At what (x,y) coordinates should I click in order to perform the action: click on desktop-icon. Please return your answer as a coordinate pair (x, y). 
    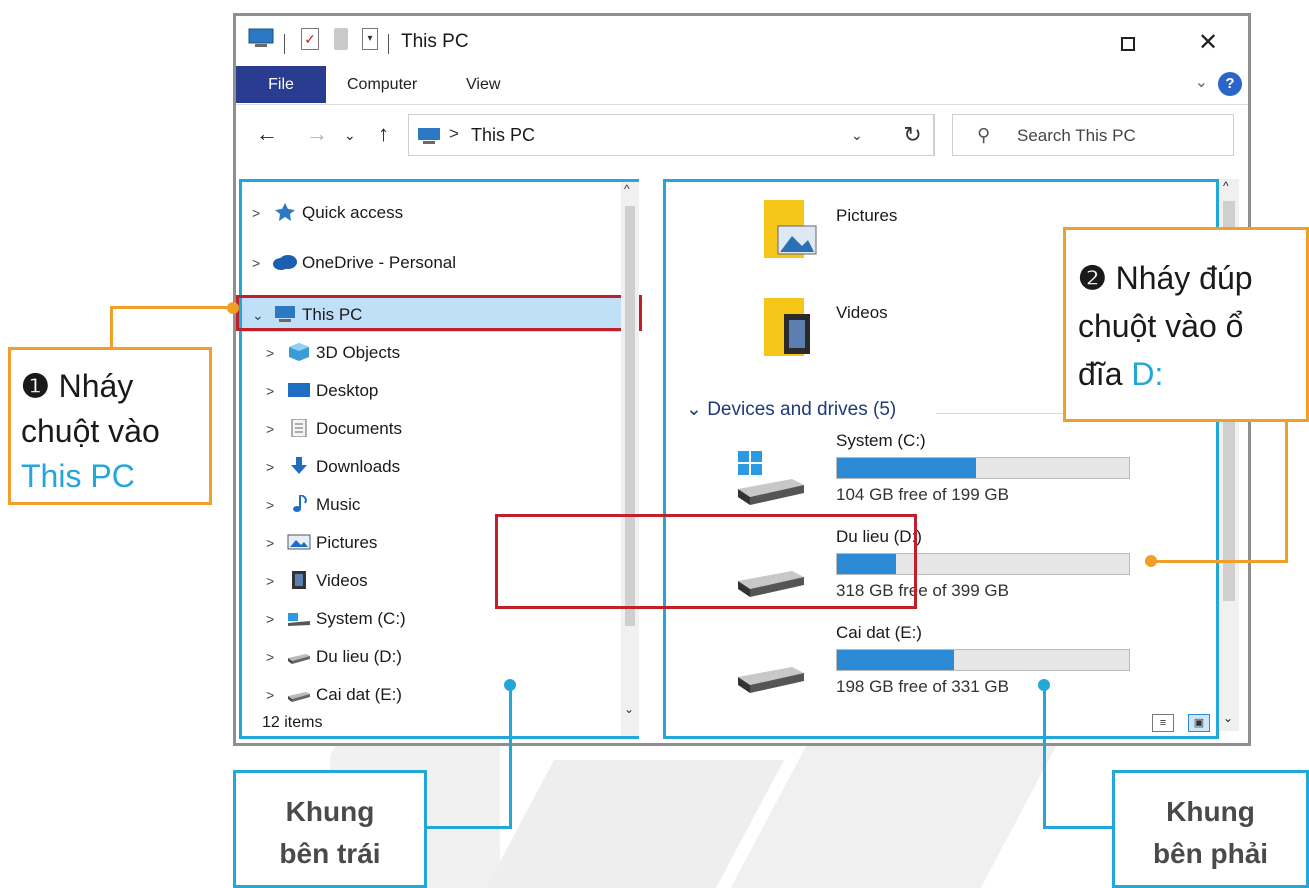
    Looking at the image, I should click on (299, 389).